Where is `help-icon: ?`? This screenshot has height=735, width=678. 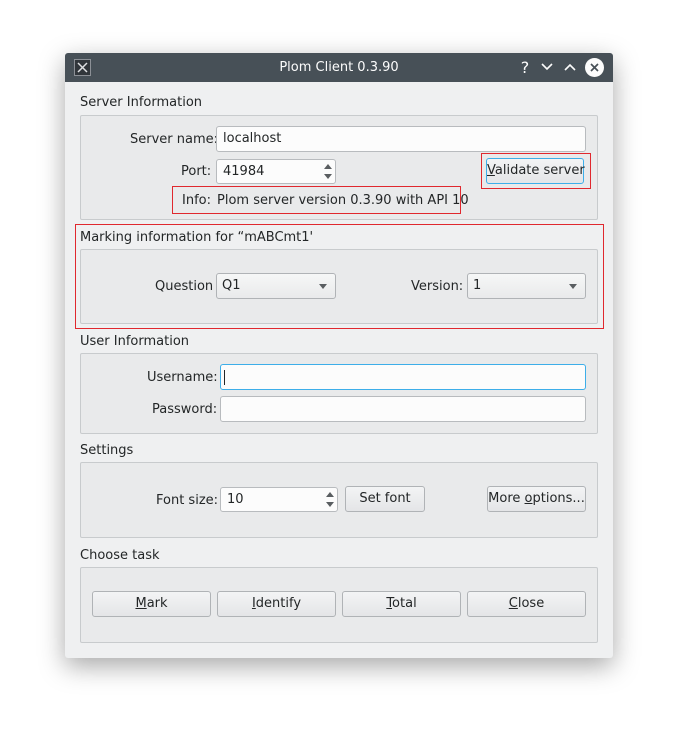 help-icon: ? is located at coordinates (525, 67).